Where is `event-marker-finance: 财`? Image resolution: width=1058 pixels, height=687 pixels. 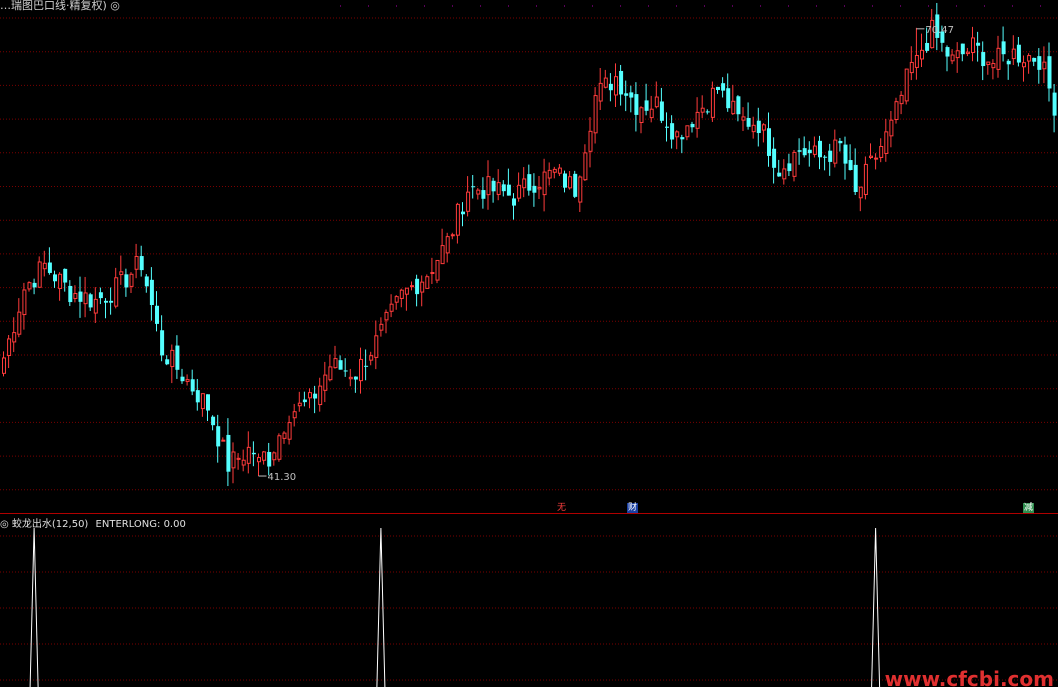 event-marker-finance: 财 is located at coordinates (633, 508).